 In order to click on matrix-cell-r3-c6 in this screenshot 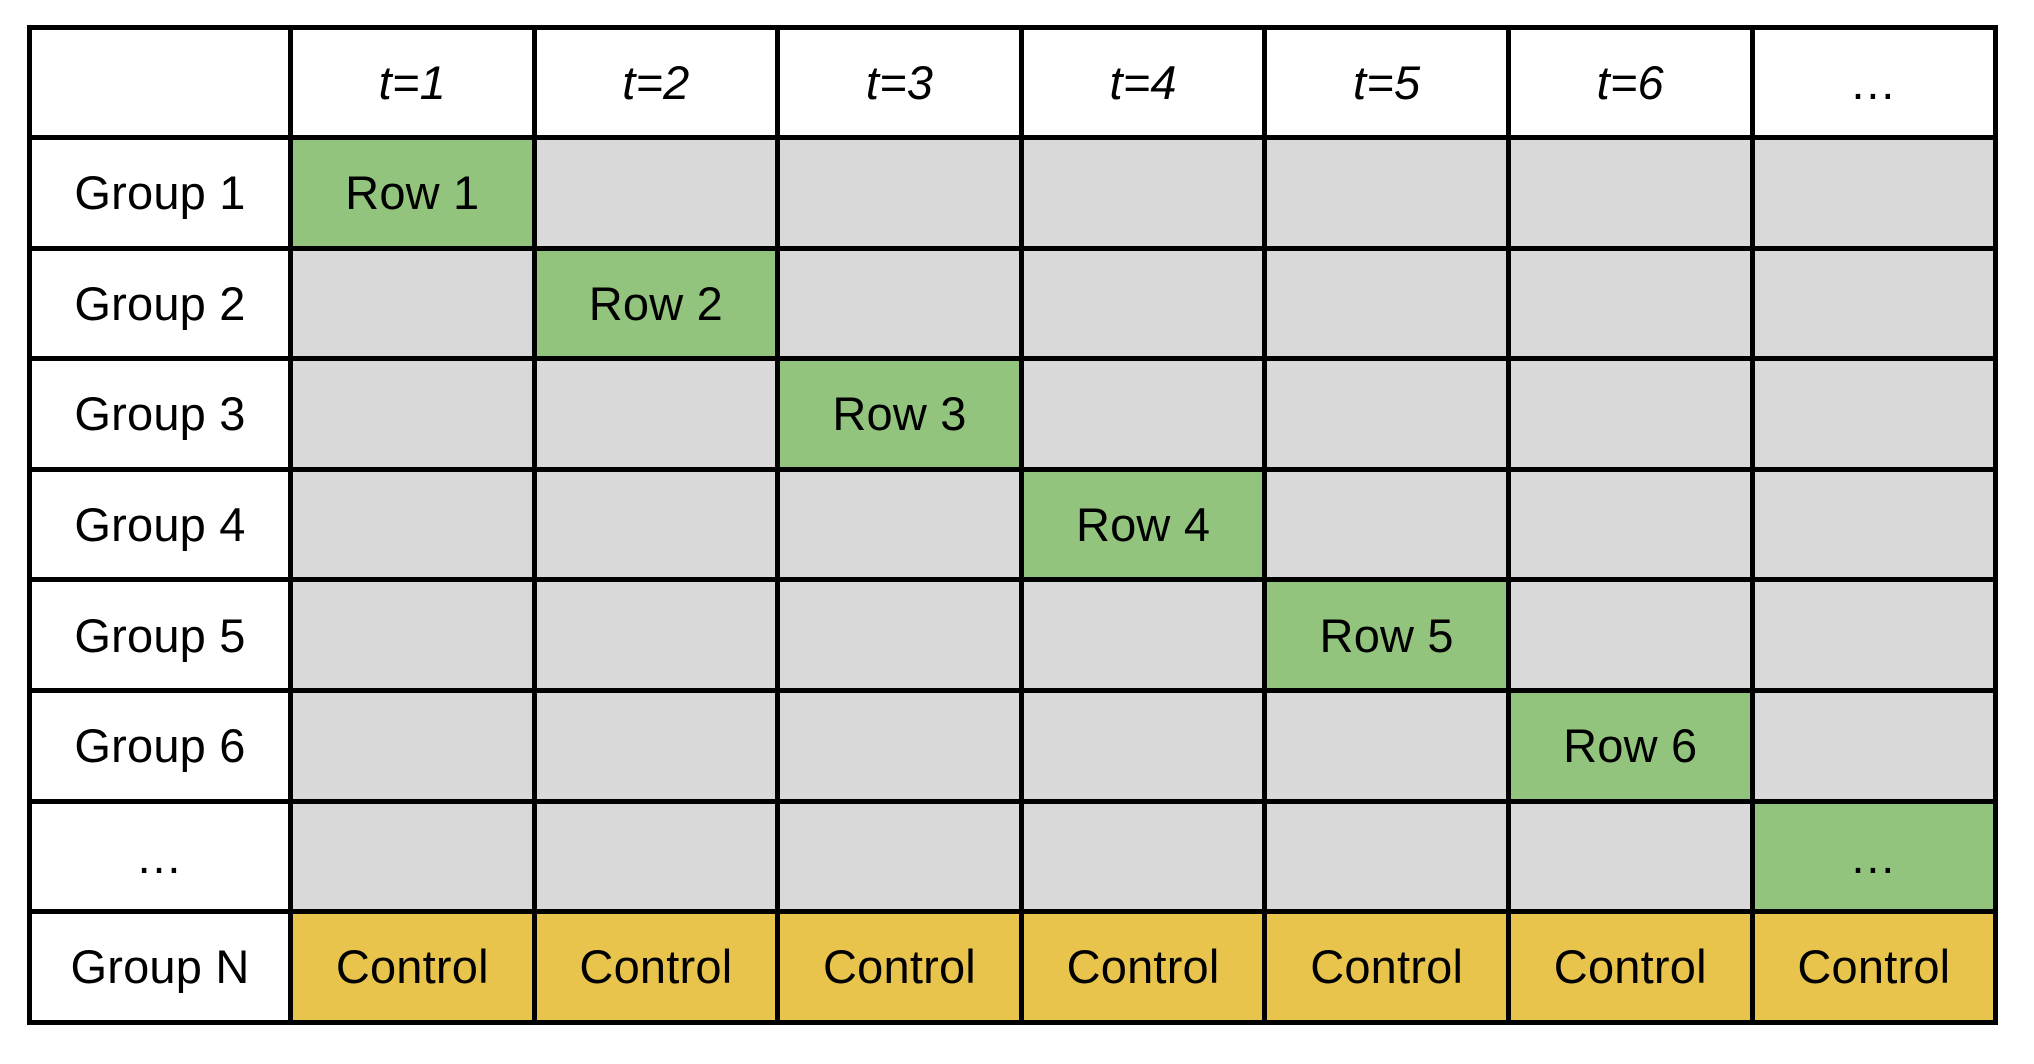, I will do `click(1630, 414)`.